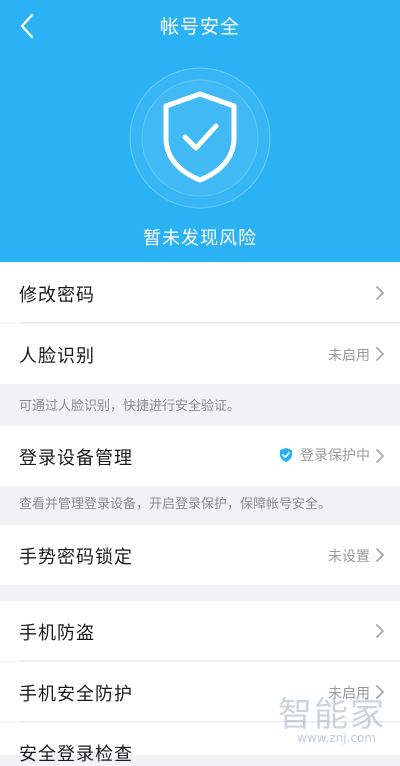  I want to click on shield-badge-icon, so click(286, 455).